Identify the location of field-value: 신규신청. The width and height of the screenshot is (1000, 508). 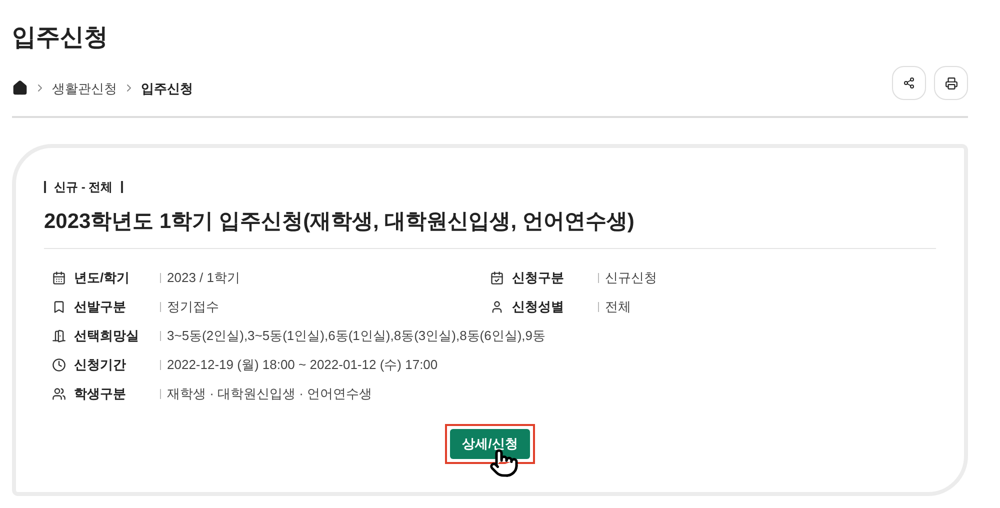
(631, 278).